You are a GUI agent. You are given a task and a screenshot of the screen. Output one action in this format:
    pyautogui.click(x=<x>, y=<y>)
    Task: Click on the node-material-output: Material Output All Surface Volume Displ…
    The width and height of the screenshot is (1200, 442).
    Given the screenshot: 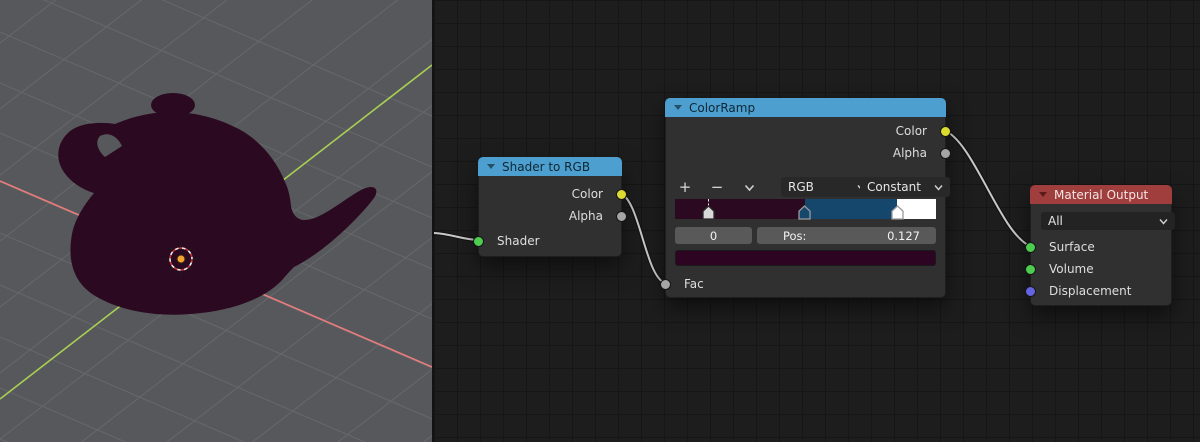 What is the action you would take?
    pyautogui.click(x=1100, y=245)
    